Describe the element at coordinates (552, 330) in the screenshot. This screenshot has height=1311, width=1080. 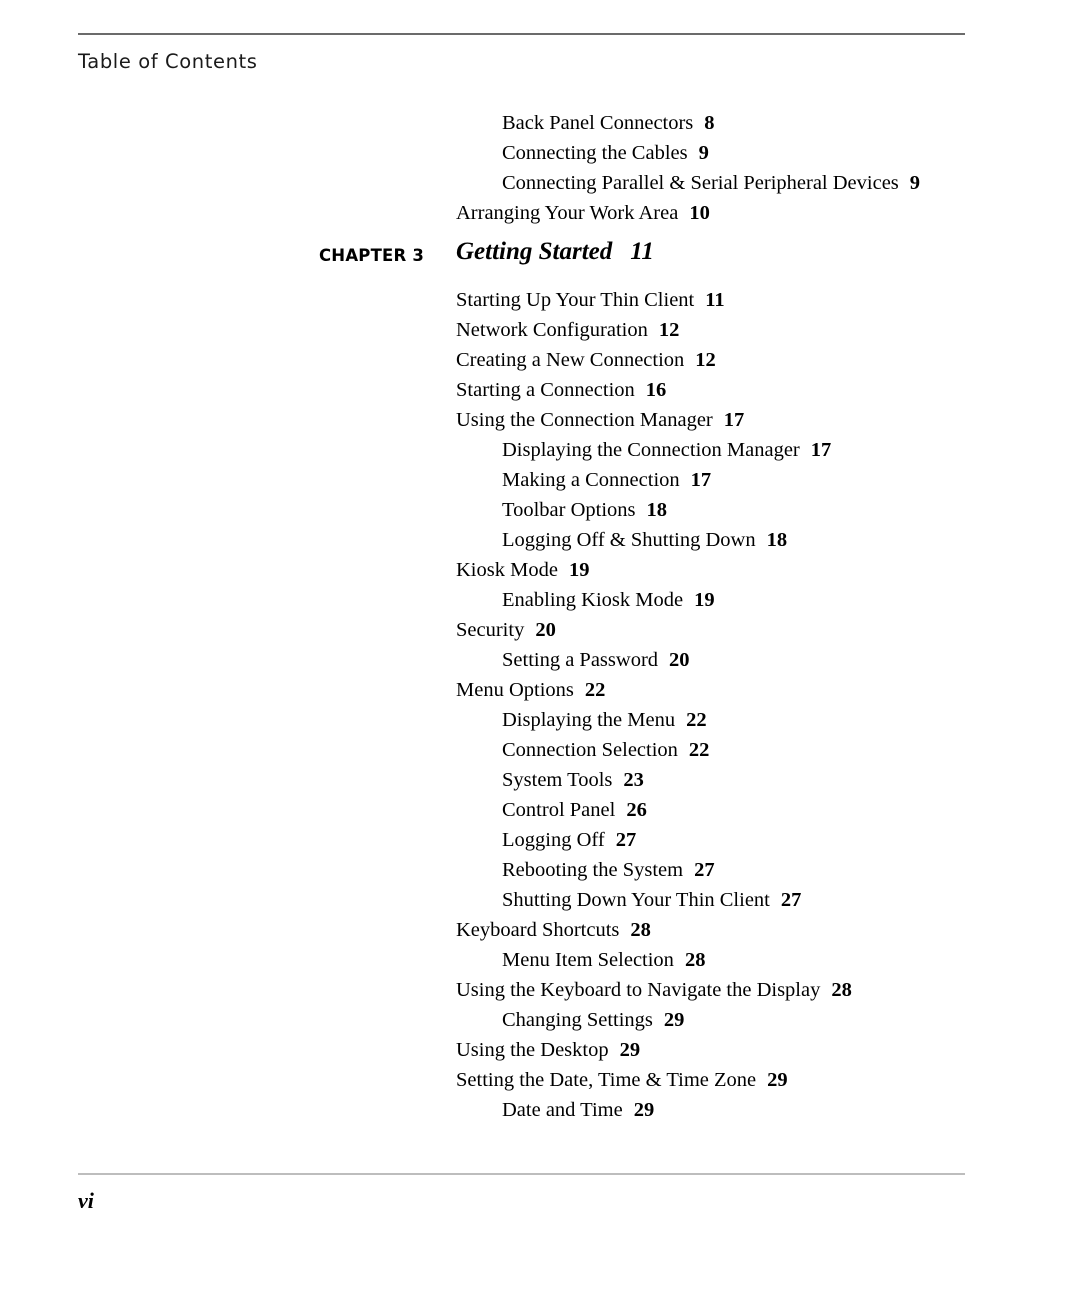
I see `toc-entry-title: Network Configuration` at that location.